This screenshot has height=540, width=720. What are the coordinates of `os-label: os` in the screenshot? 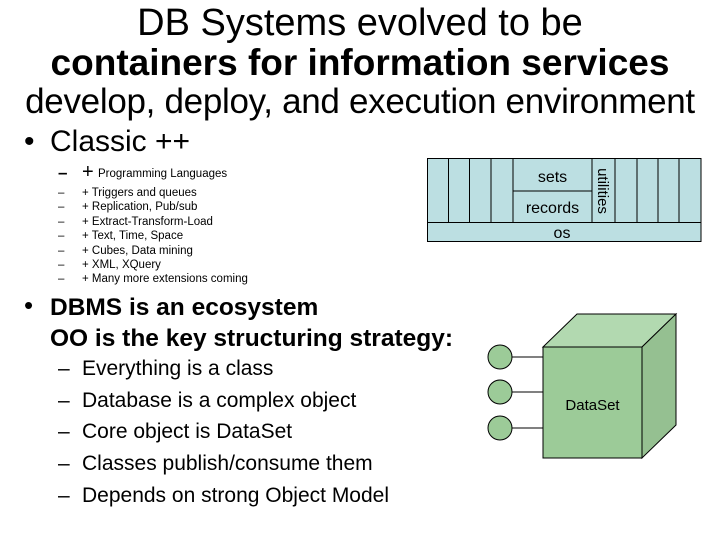 It's located at (562, 233).